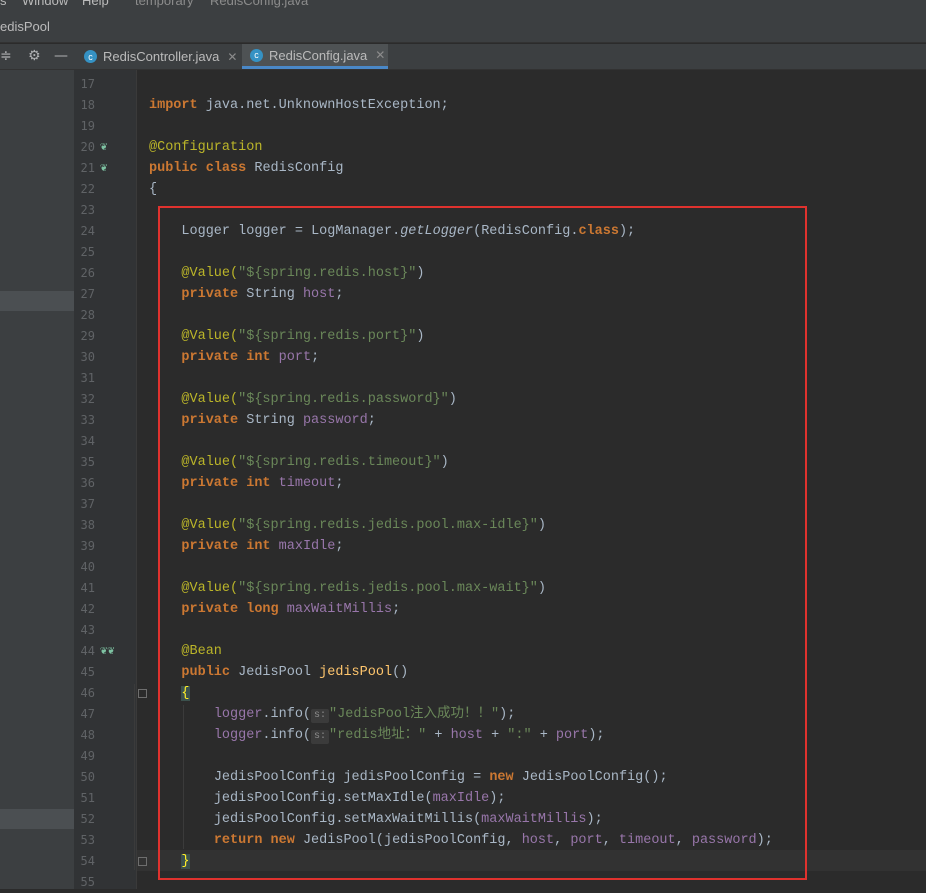  I want to click on line-number: 39, so click(87, 546).